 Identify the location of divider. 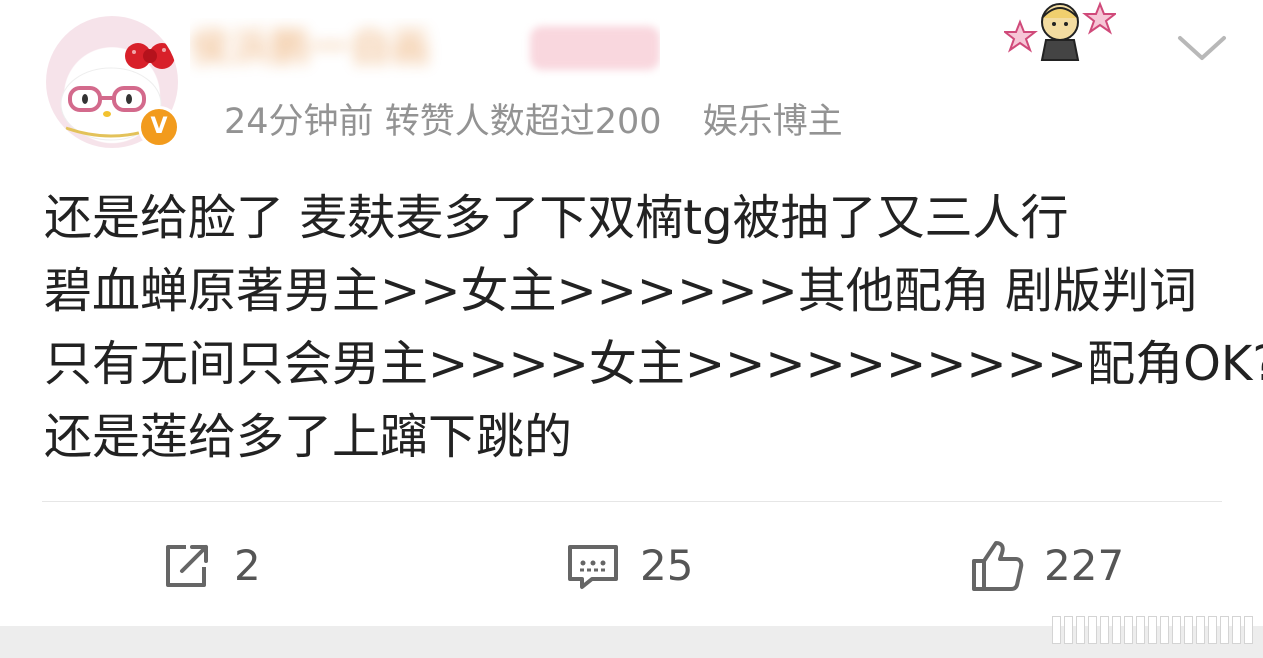
(632, 501).